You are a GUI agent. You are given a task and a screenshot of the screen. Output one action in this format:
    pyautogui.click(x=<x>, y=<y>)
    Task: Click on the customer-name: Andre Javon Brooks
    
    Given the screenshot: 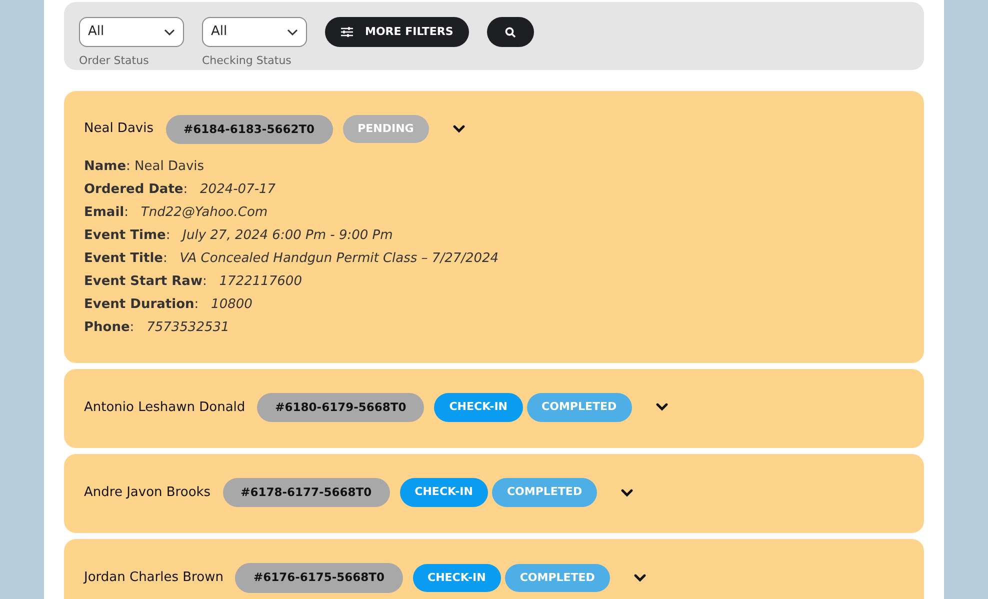 What is the action you would take?
    pyautogui.click(x=147, y=493)
    